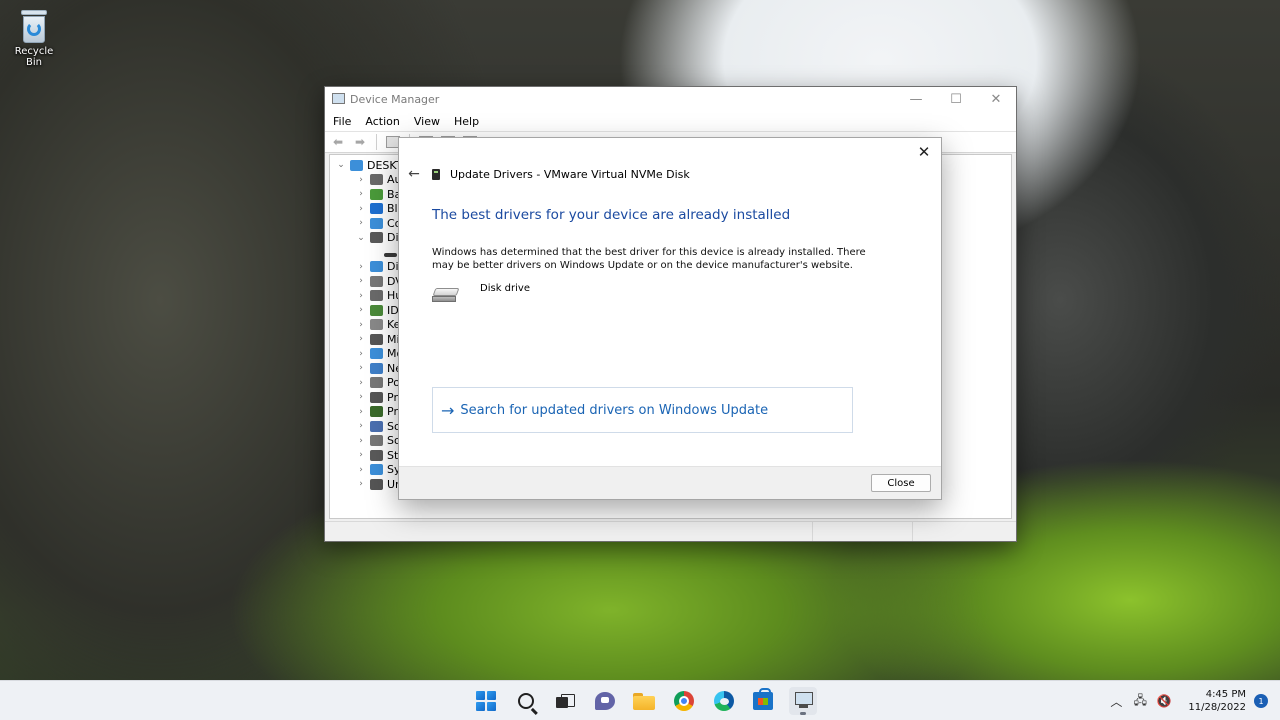 The width and height of the screenshot is (1280, 720). What do you see at coordinates (1217, 701) in the screenshot?
I see `clock: 4:45 PM 11/28/2022` at bounding box center [1217, 701].